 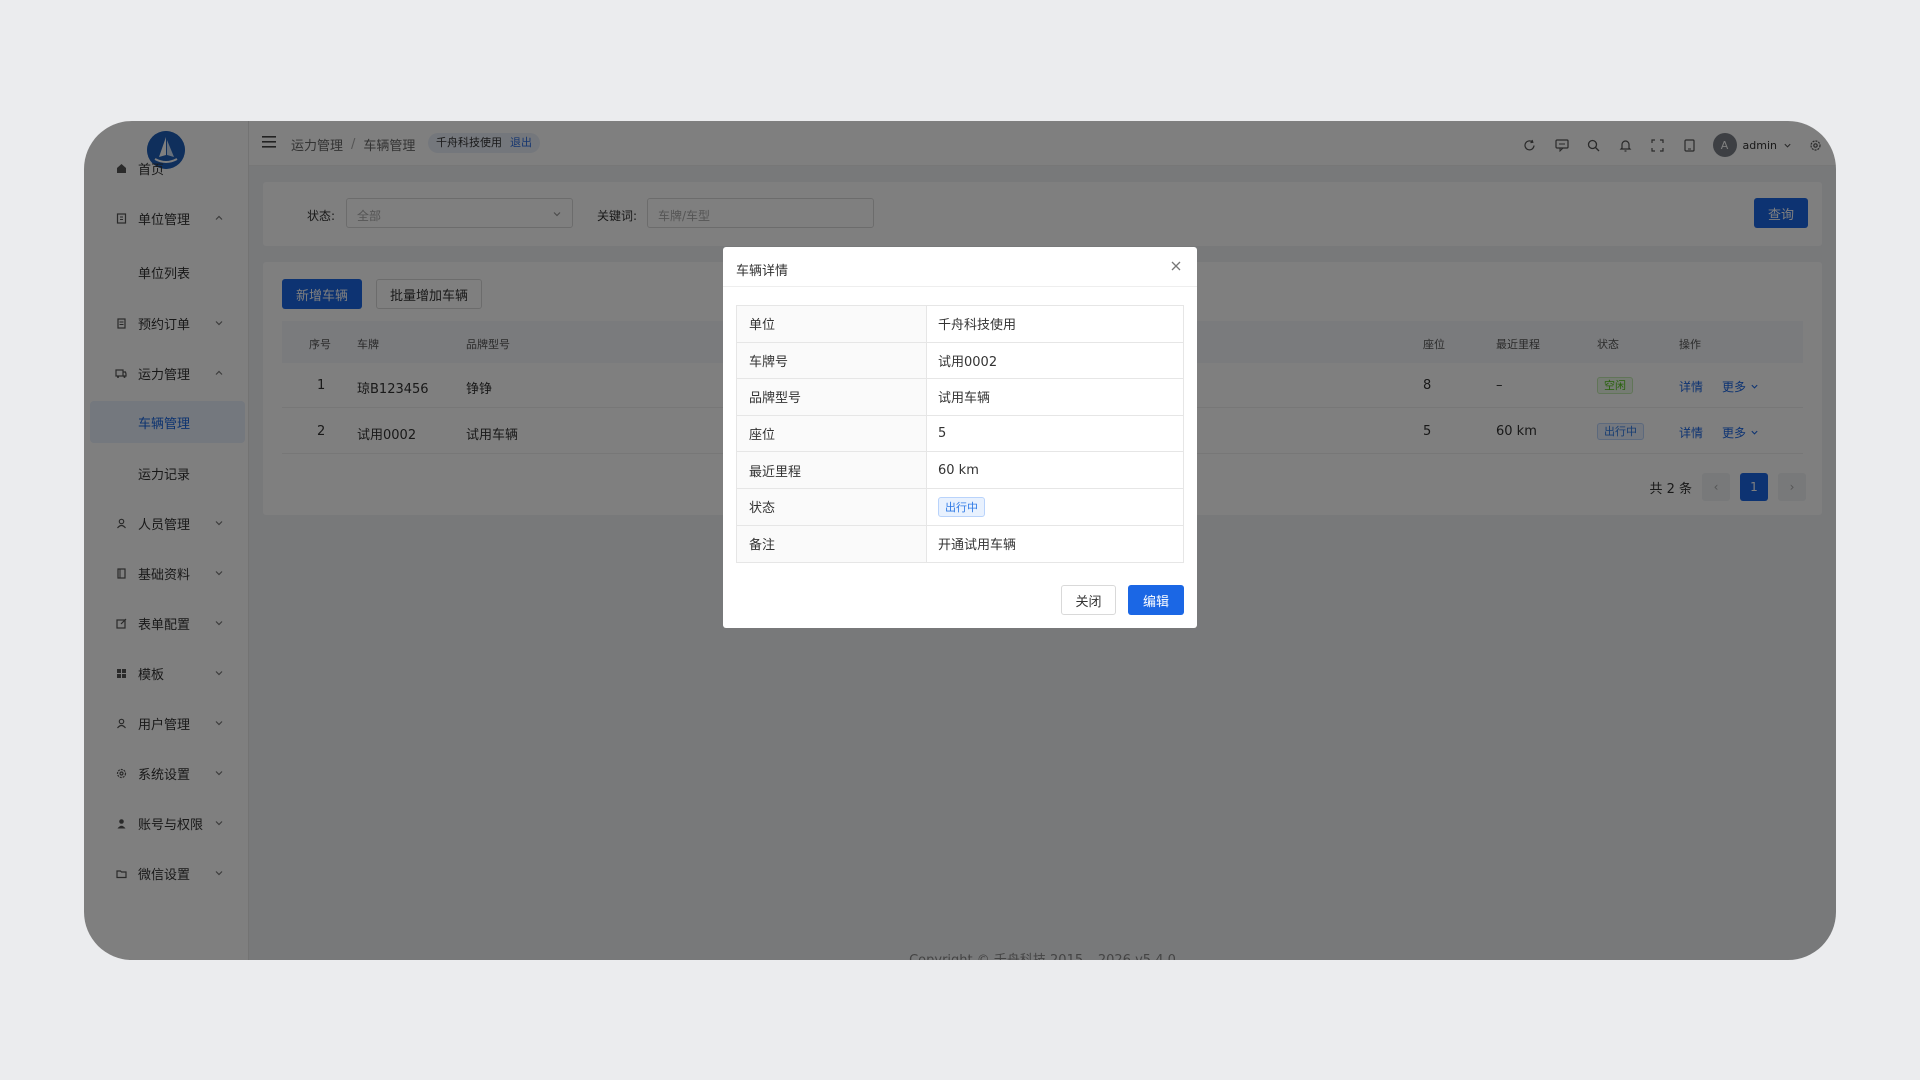 I want to click on detail-row: 座位 5, so click(x=960, y=434).